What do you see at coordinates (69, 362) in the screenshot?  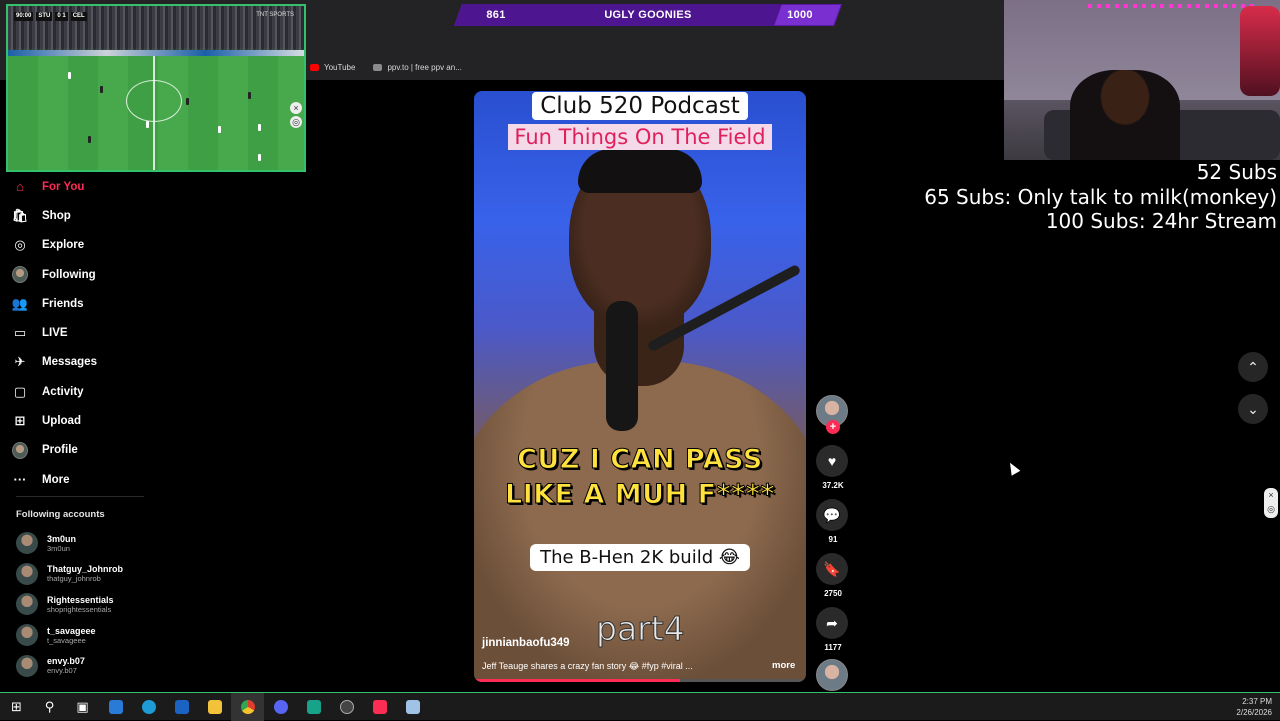 I see `sidebar-item-label: Messages` at bounding box center [69, 362].